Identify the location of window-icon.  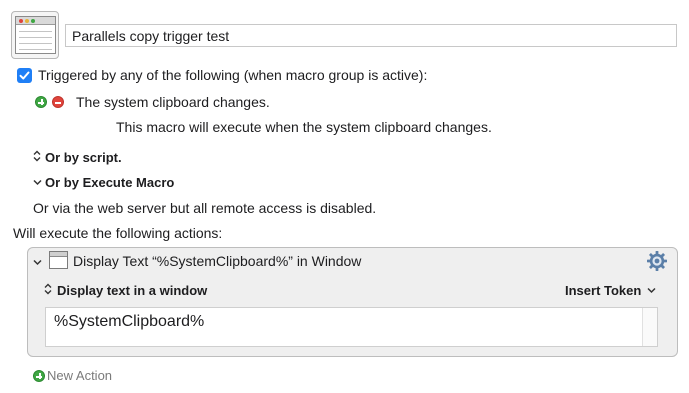
(35, 35).